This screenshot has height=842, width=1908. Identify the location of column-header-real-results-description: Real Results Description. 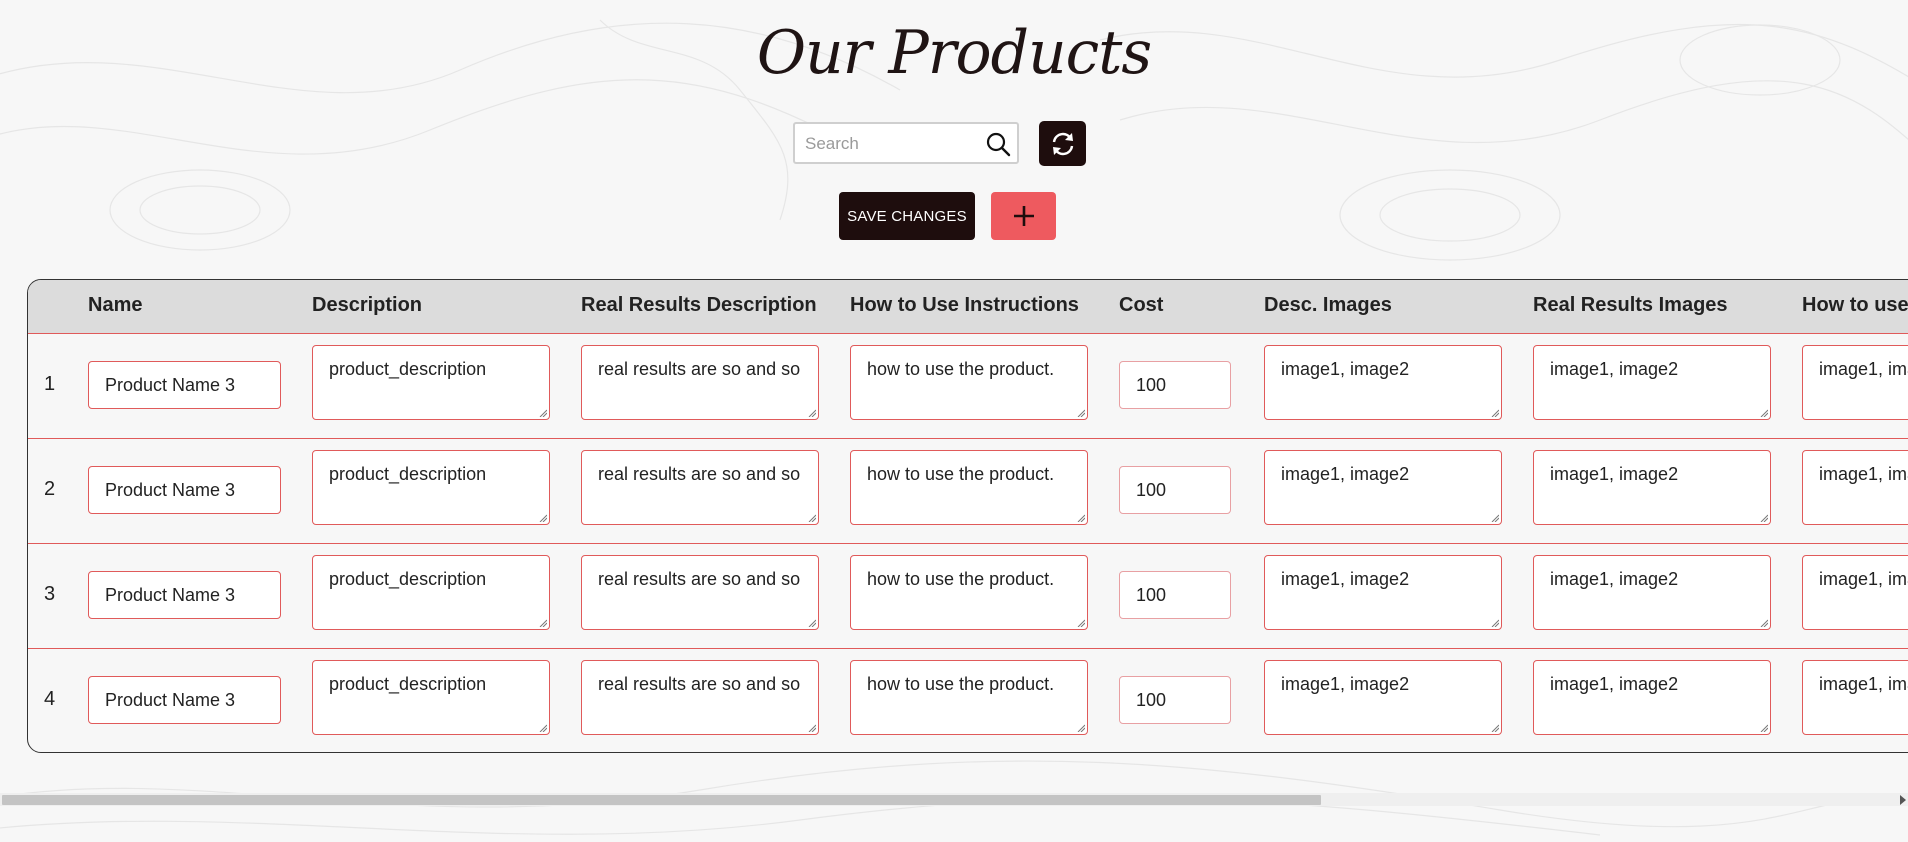
(699, 305).